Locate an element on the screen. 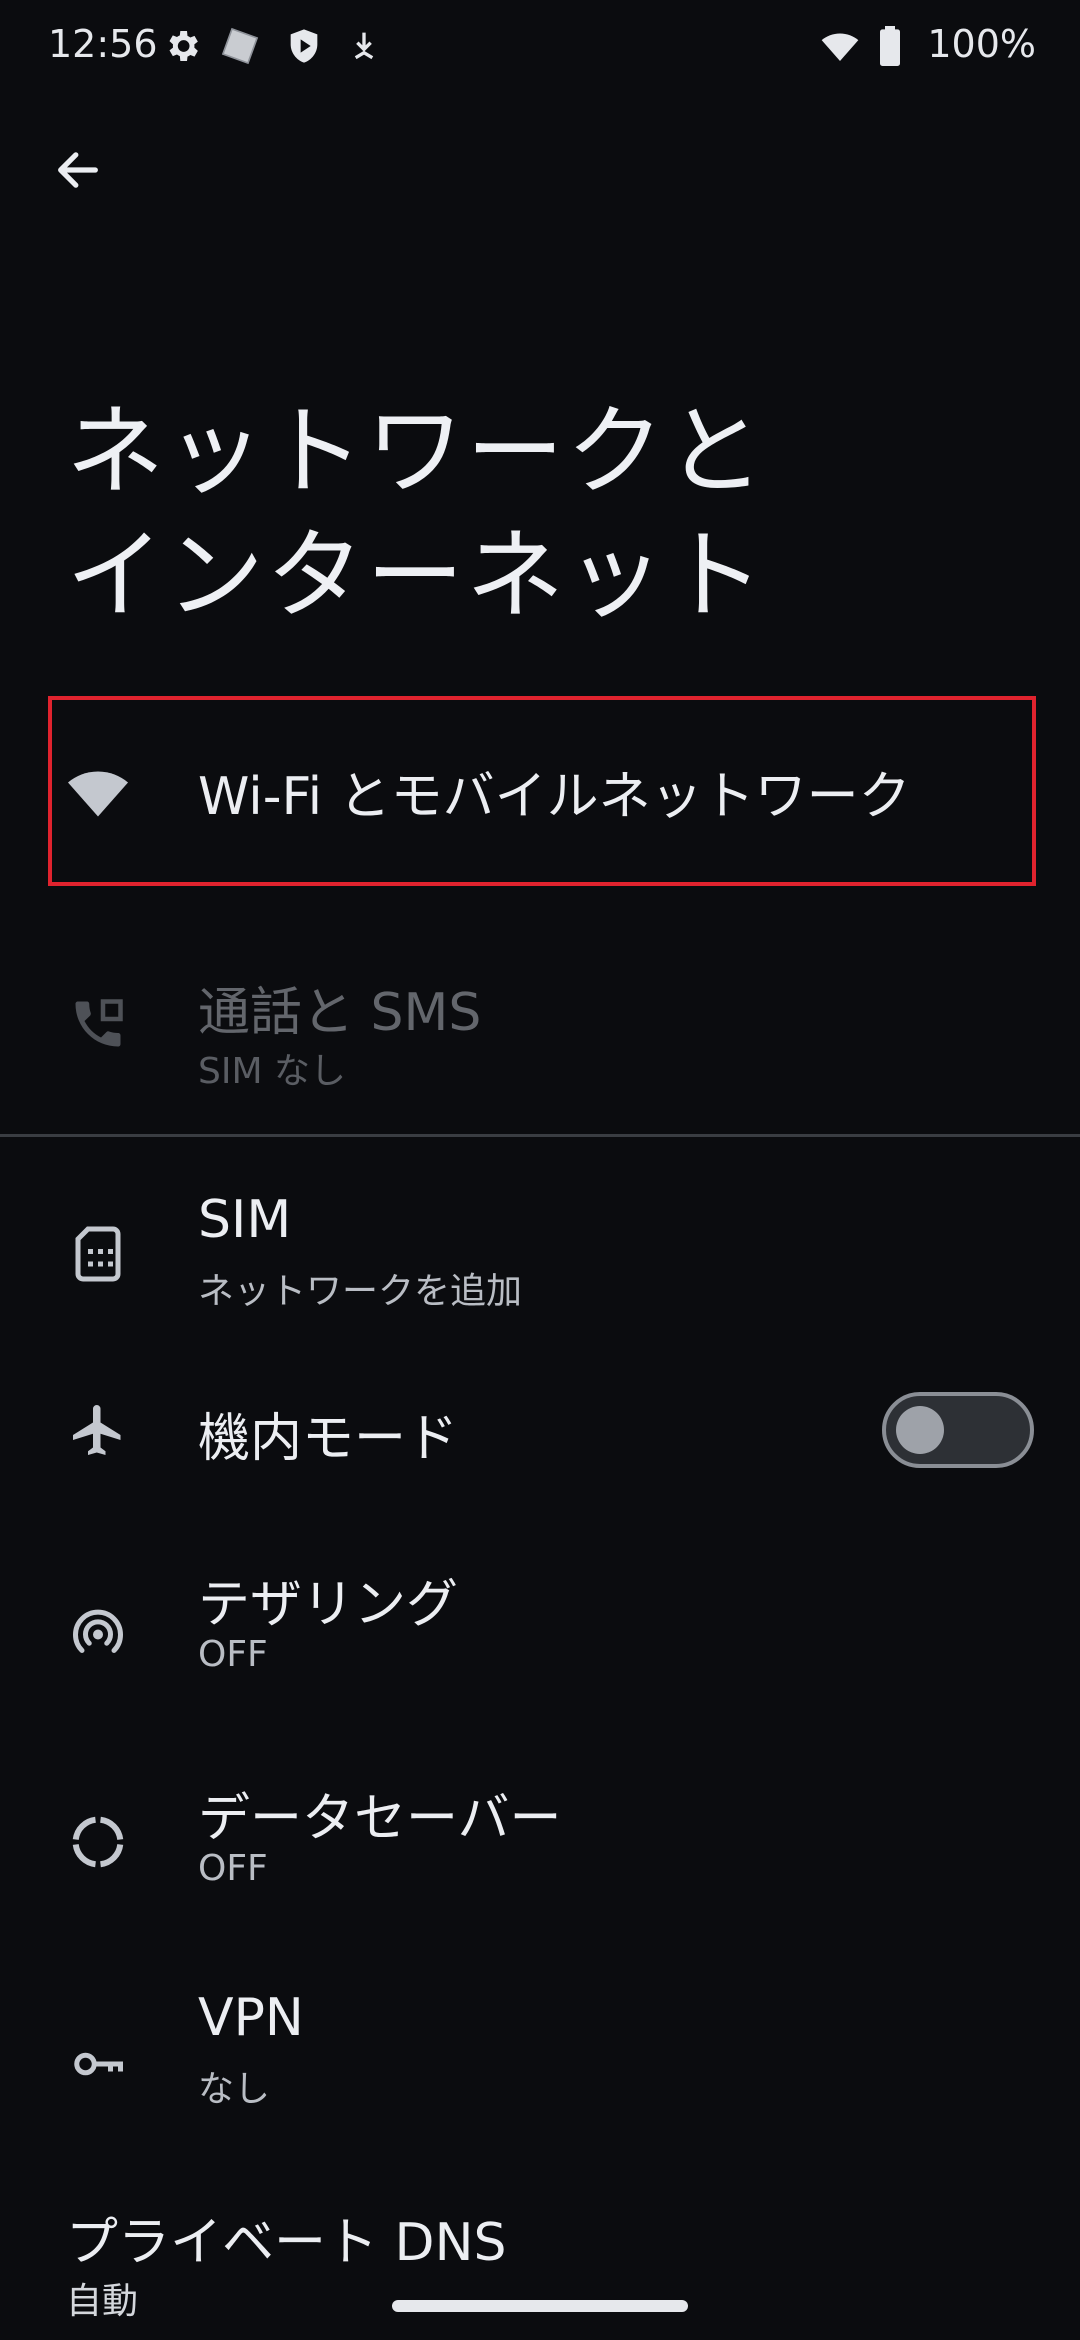 Image resolution: width=1080 pixels, height=2340 pixels. data-saver-icon is located at coordinates (98, 1842).